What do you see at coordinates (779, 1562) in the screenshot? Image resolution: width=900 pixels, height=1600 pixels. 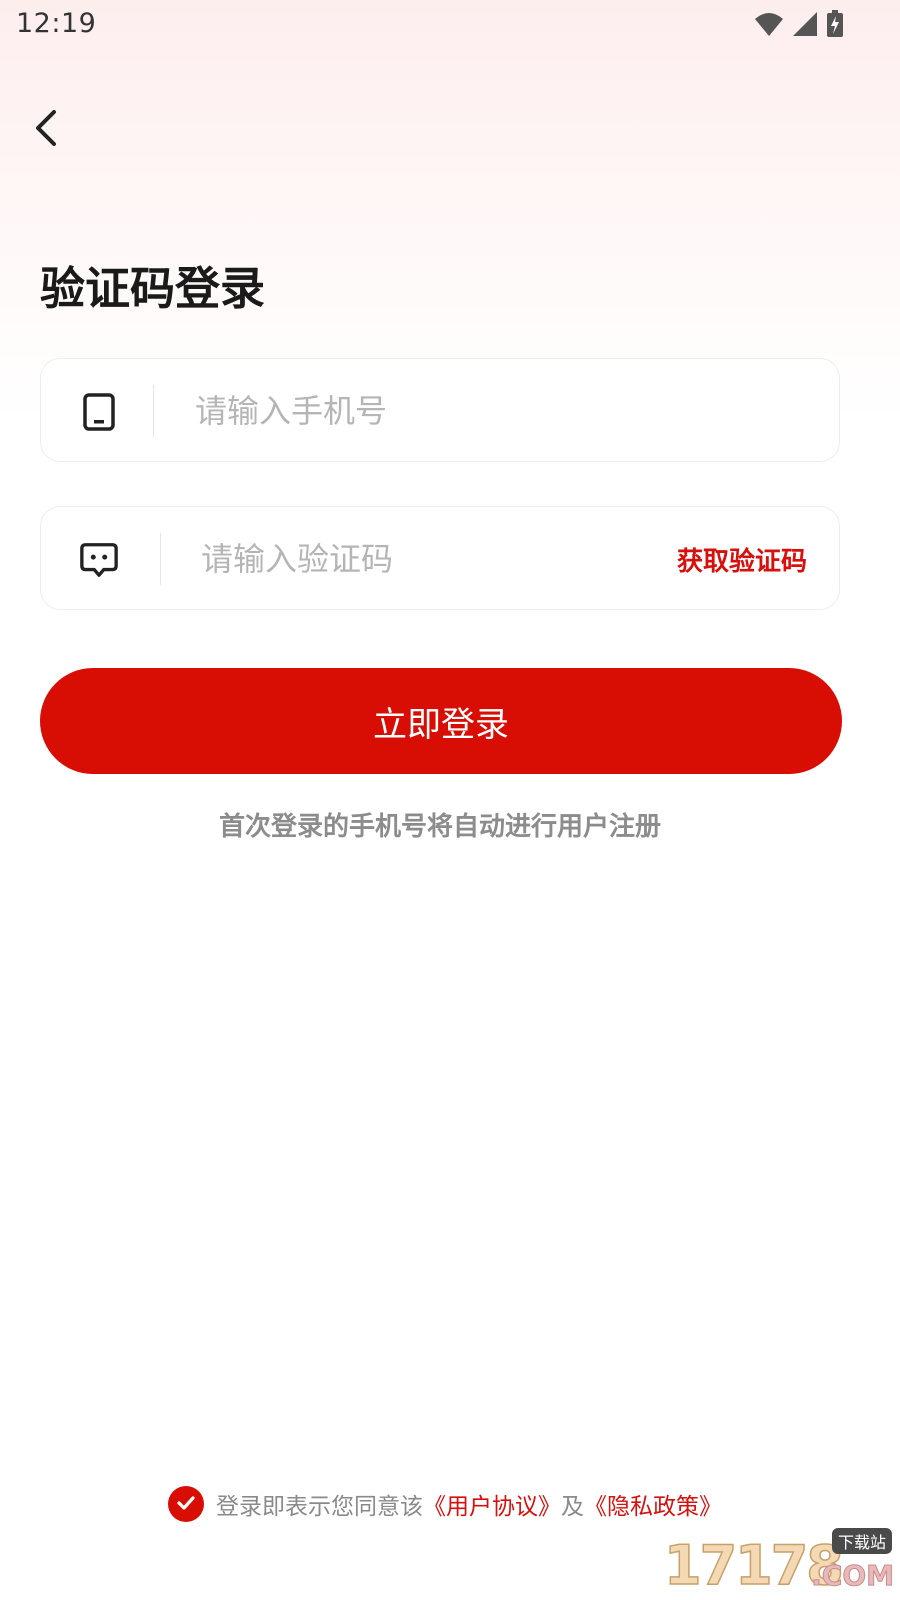 I see `watermark: 17178 .COM 下载站` at bounding box center [779, 1562].